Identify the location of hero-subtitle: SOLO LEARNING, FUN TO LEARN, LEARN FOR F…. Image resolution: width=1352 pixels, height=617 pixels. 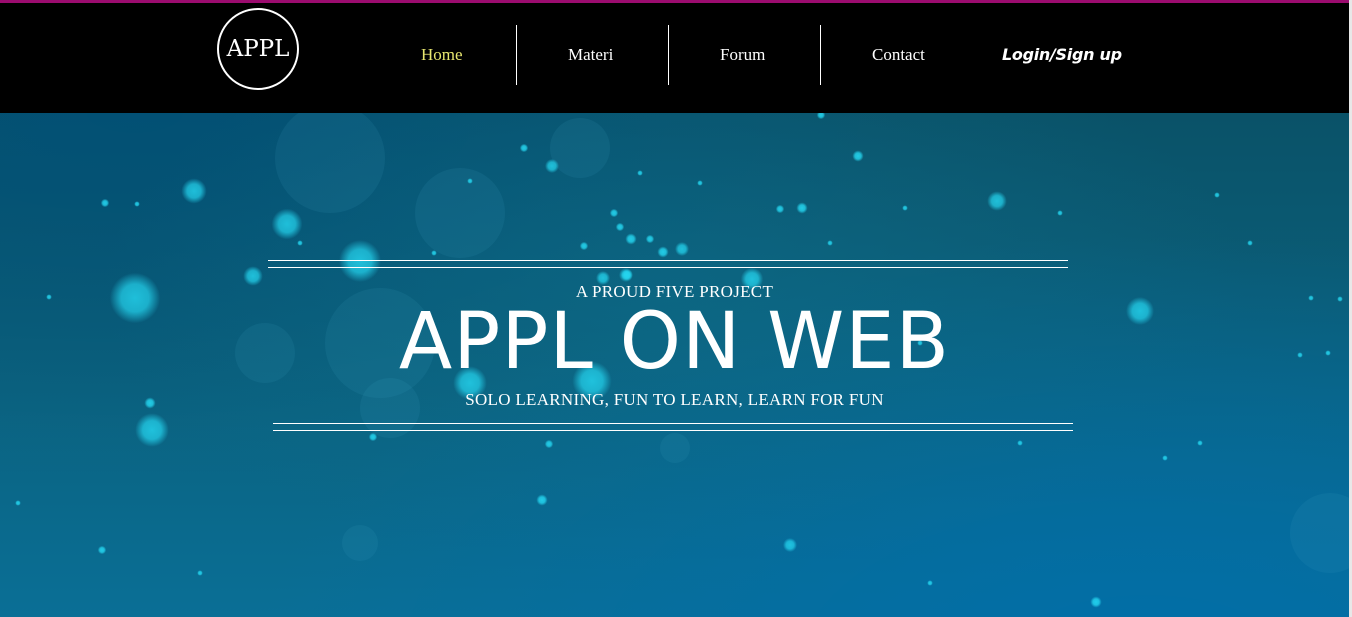
(674, 399).